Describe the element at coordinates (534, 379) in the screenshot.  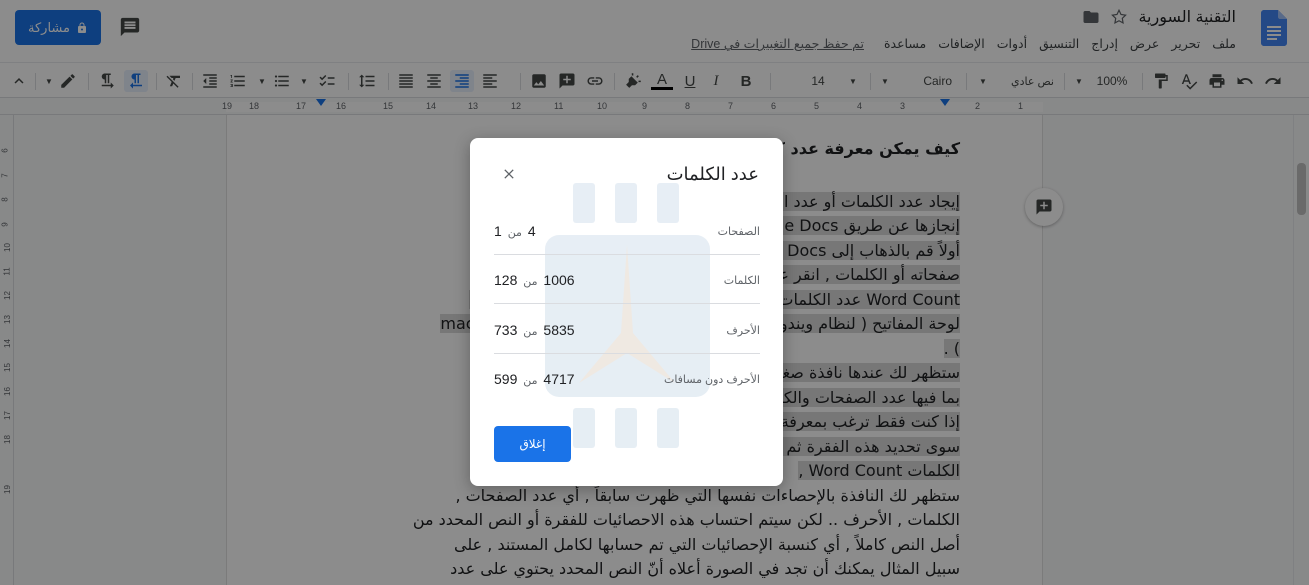
I see `stat-value: 4717 من 599` at that location.